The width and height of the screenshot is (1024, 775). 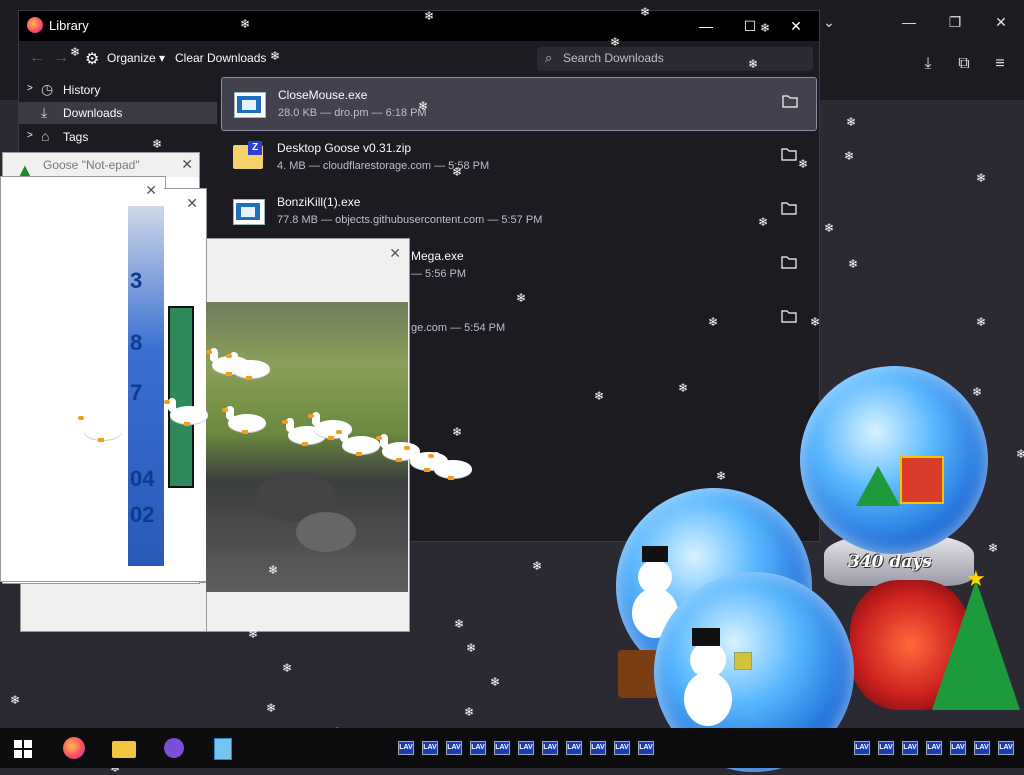 I want to click on forward-arrow-icon: →, so click(x=61, y=58).